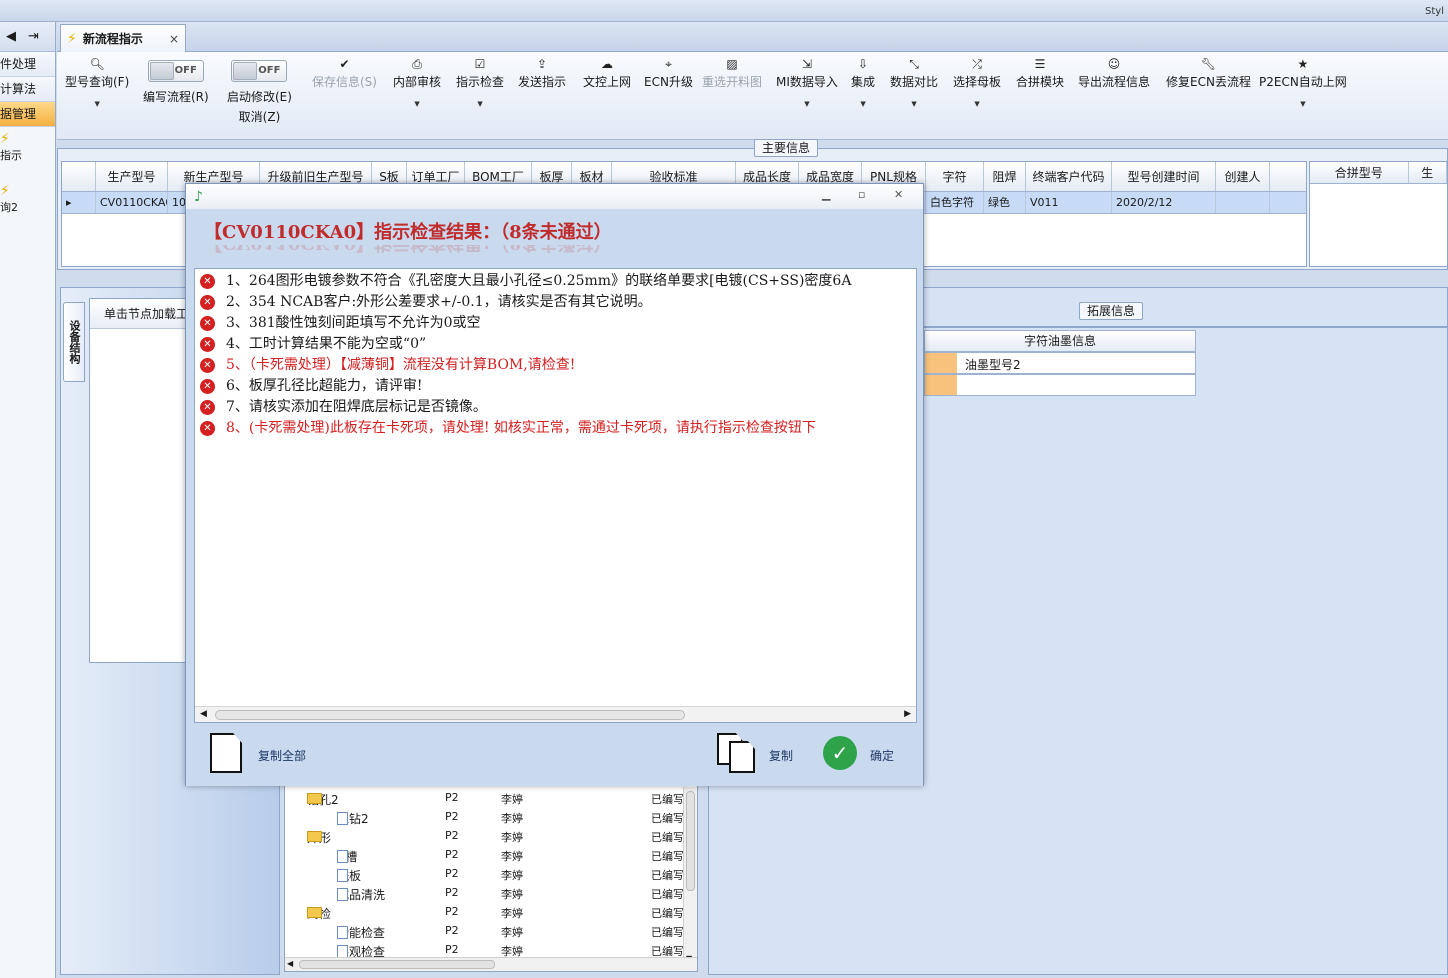  What do you see at coordinates (484, 931) in the screenshot?
I see `tree-row: 功能检查 P2 李婷 已编写` at bounding box center [484, 931].